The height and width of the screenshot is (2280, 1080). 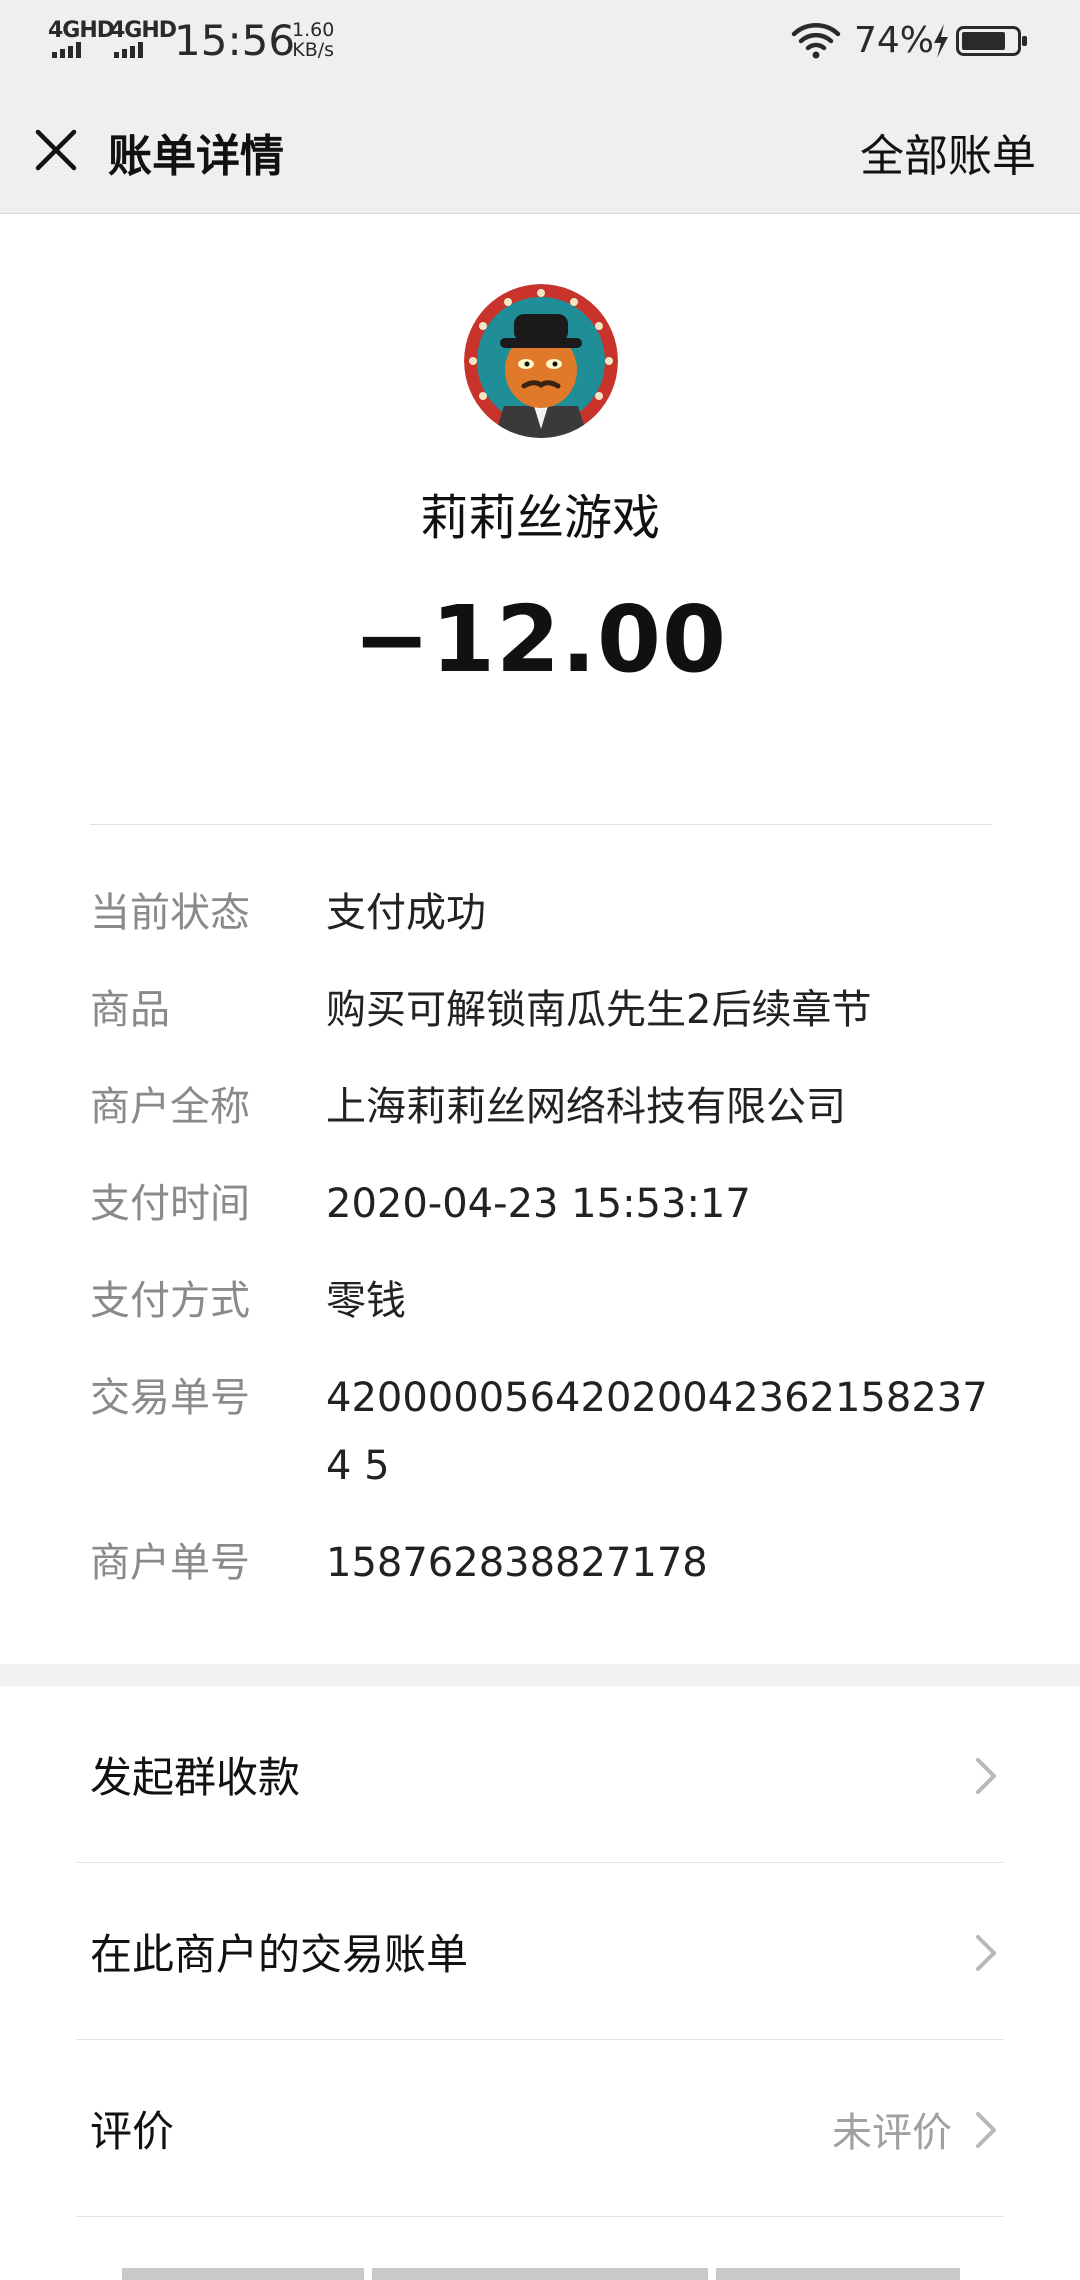 I want to click on action-label: 发起群收款, so click(x=195, y=1777).